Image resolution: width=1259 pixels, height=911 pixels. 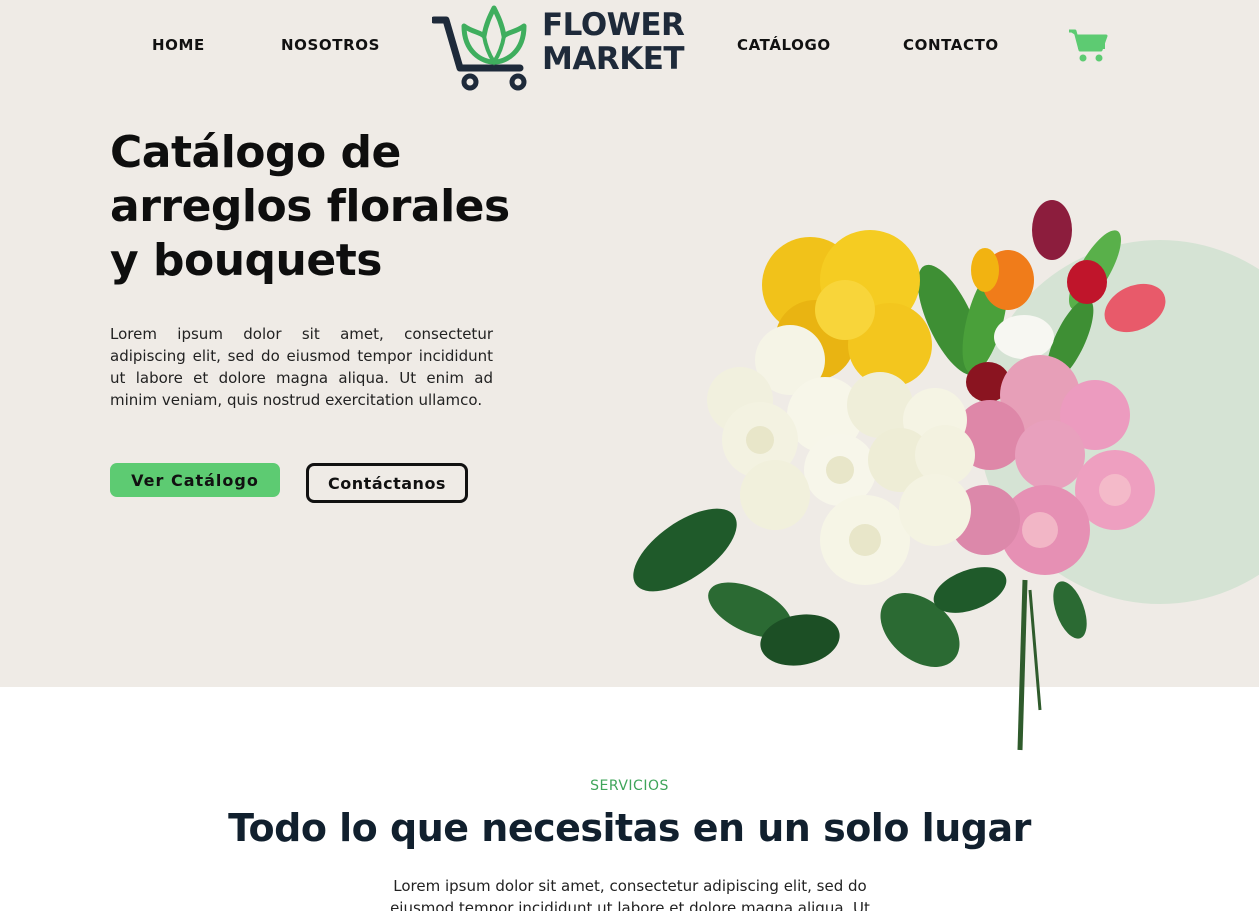 I want to click on nav-catalogo-link: CATÁLOGO, so click(x=784, y=45).